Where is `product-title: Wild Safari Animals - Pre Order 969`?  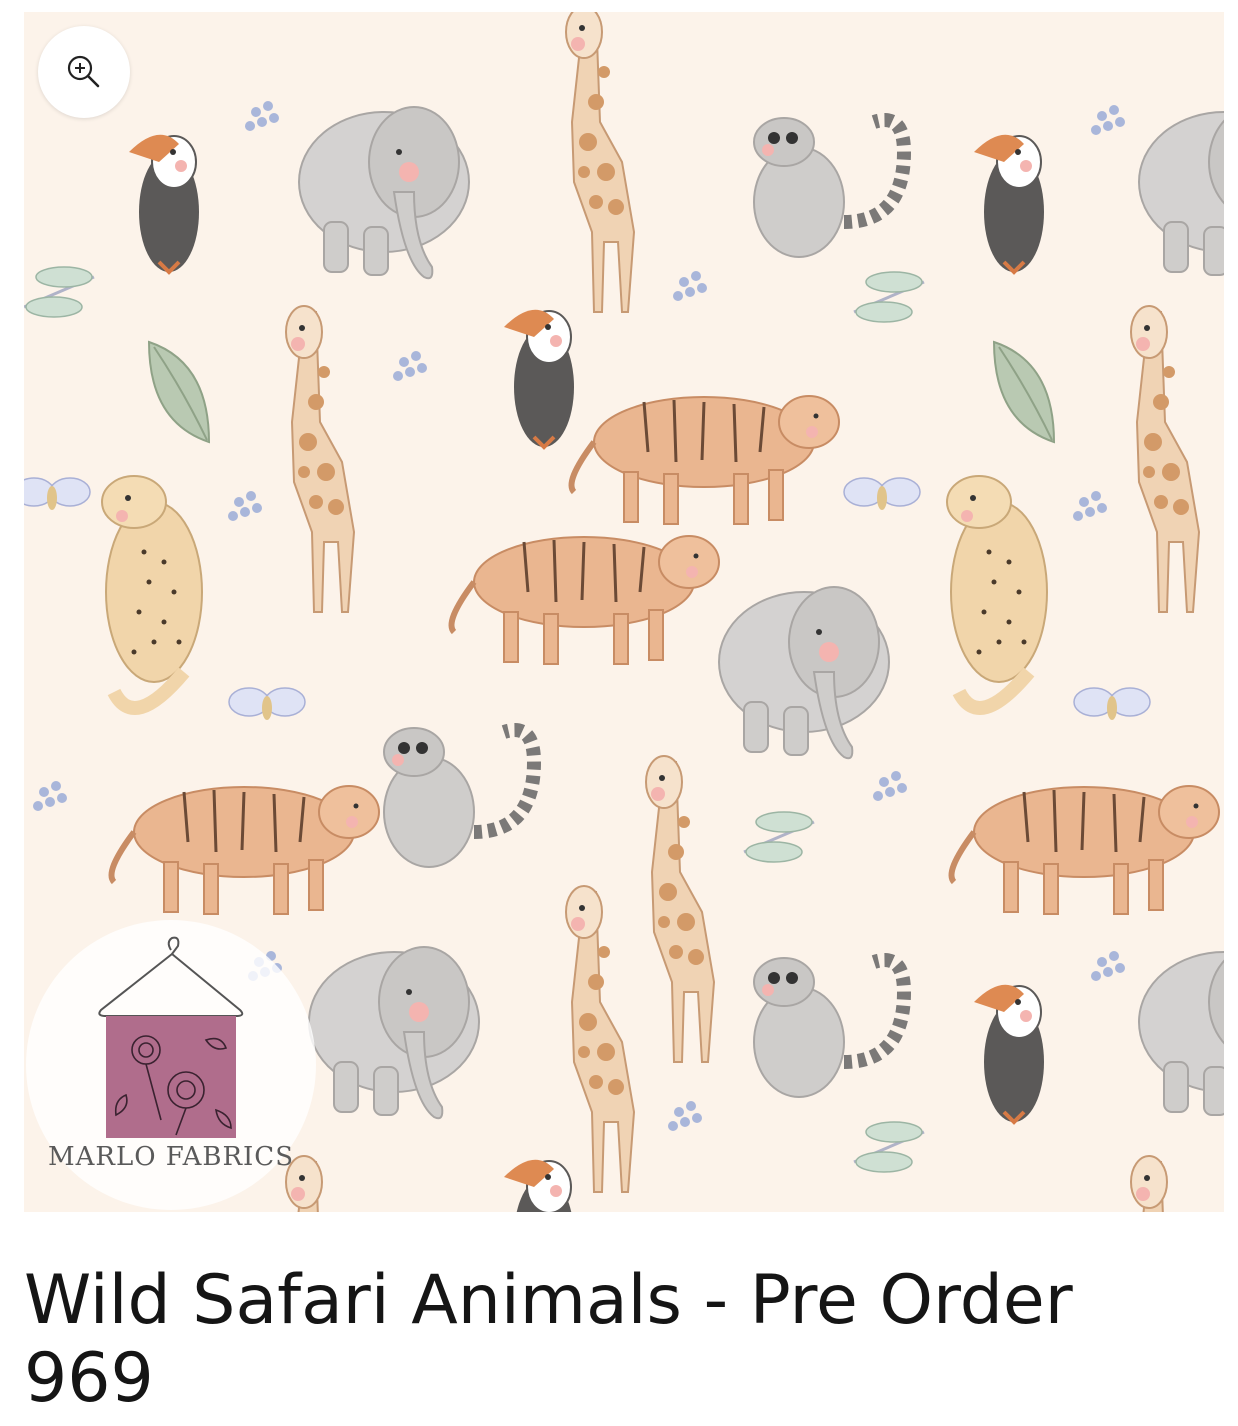 product-title: Wild Safari Animals - Pre Order 969 is located at coordinates (548, 1339).